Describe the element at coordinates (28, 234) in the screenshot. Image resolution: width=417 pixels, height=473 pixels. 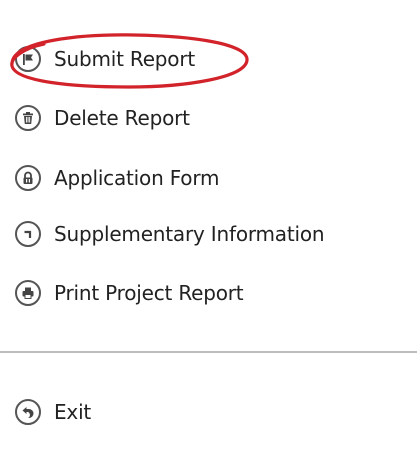
I see `corner-arrow-icon` at that location.